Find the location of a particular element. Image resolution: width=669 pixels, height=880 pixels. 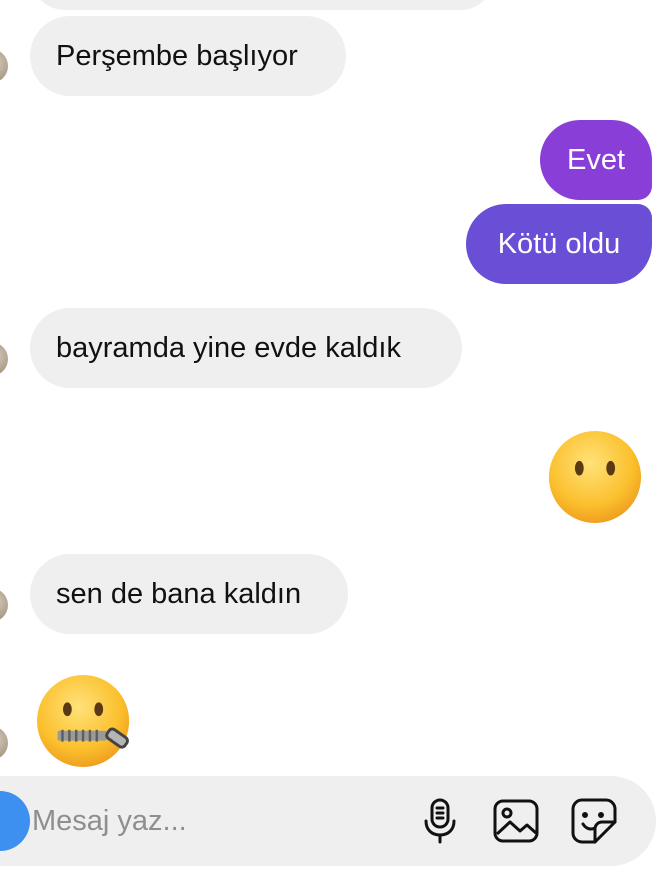

message-text: Evet is located at coordinates (596, 159).